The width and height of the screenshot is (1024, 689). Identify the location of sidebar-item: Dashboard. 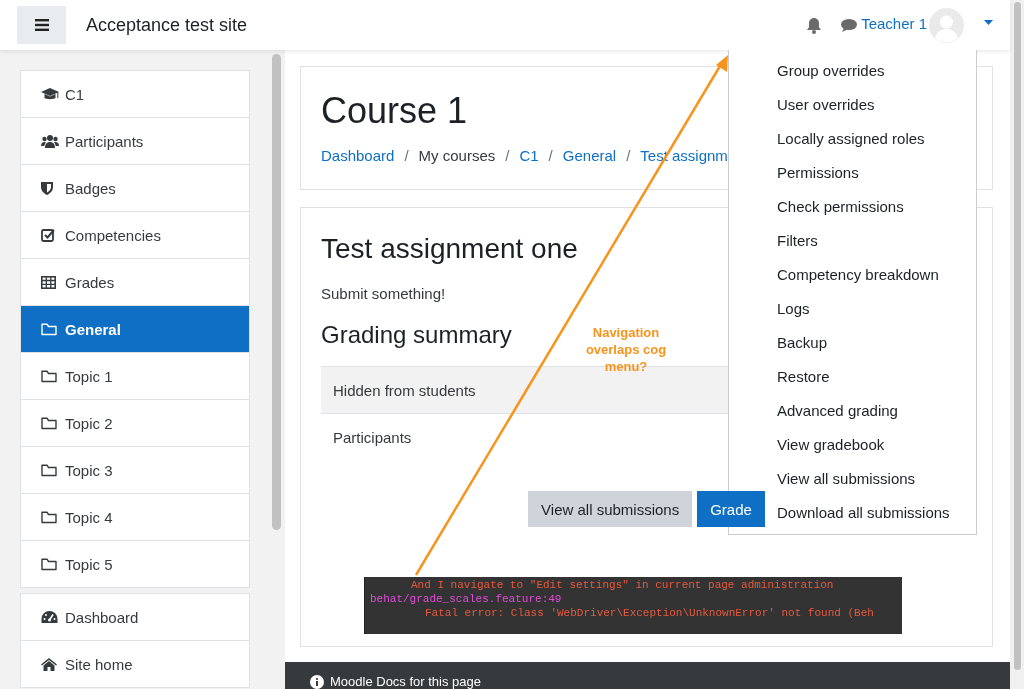
(135, 617).